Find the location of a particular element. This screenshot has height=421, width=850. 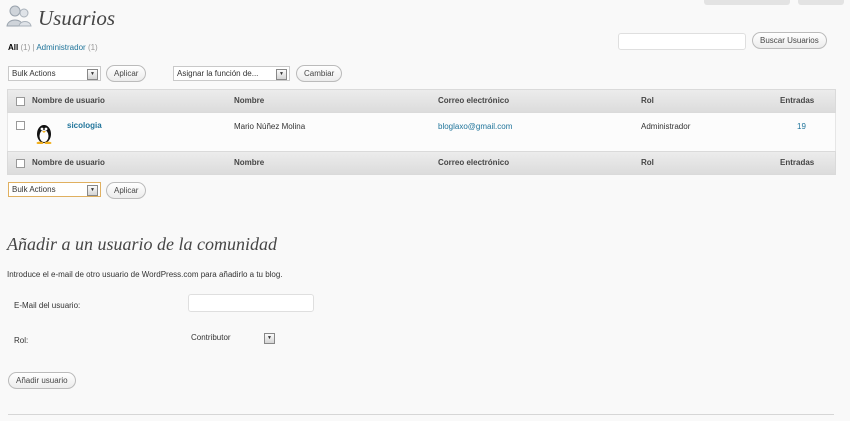

user-avatar is located at coordinates (44, 134).